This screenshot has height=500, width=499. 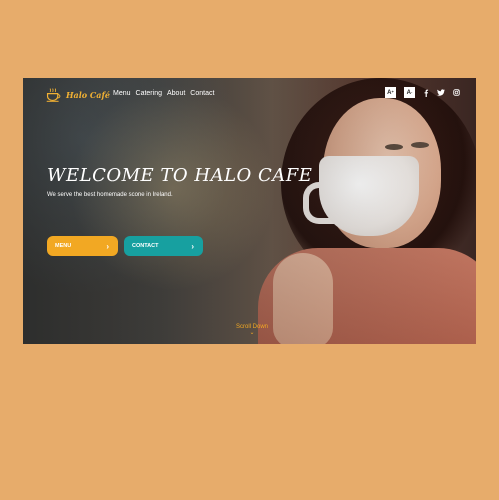 What do you see at coordinates (180, 175) in the screenshot?
I see `hero-title: WELCOME TO HALO CAFE` at bounding box center [180, 175].